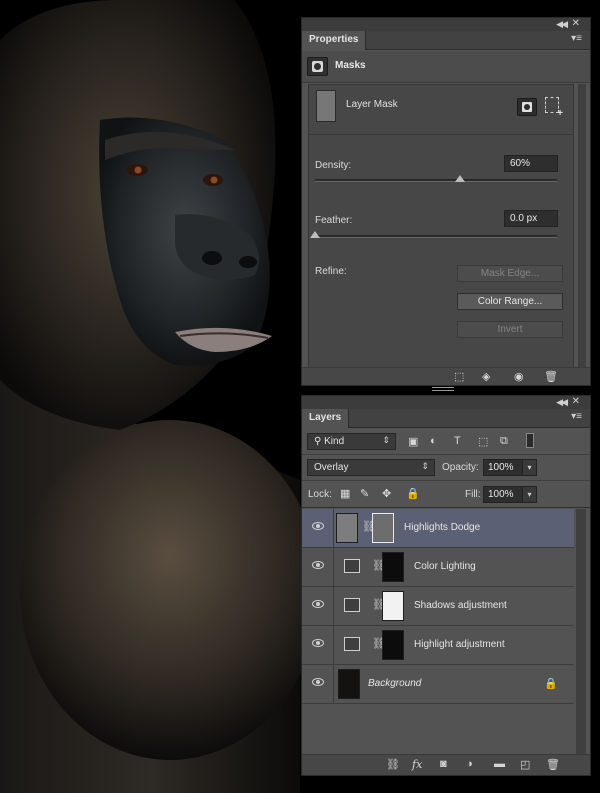 The height and width of the screenshot is (793, 600). What do you see at coordinates (576, 38) in the screenshot?
I see `panel-menu-icon: ▾≡` at bounding box center [576, 38].